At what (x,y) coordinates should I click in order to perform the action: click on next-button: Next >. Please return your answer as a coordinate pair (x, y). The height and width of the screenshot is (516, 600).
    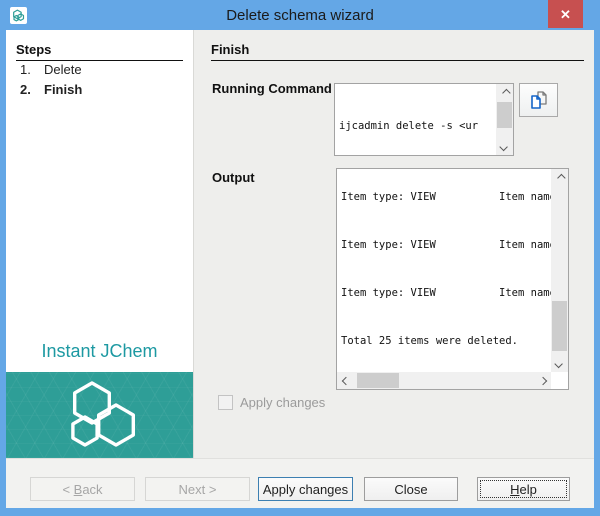
    Looking at the image, I should click on (197, 489).